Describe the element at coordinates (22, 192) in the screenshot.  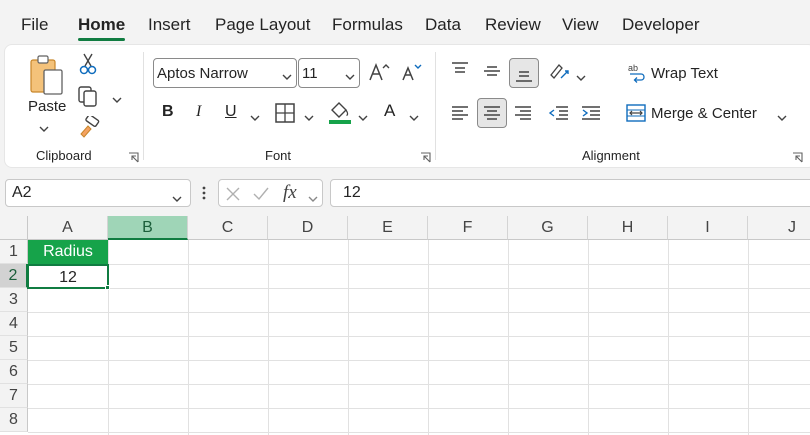
I see `name-box-value: A2` at that location.